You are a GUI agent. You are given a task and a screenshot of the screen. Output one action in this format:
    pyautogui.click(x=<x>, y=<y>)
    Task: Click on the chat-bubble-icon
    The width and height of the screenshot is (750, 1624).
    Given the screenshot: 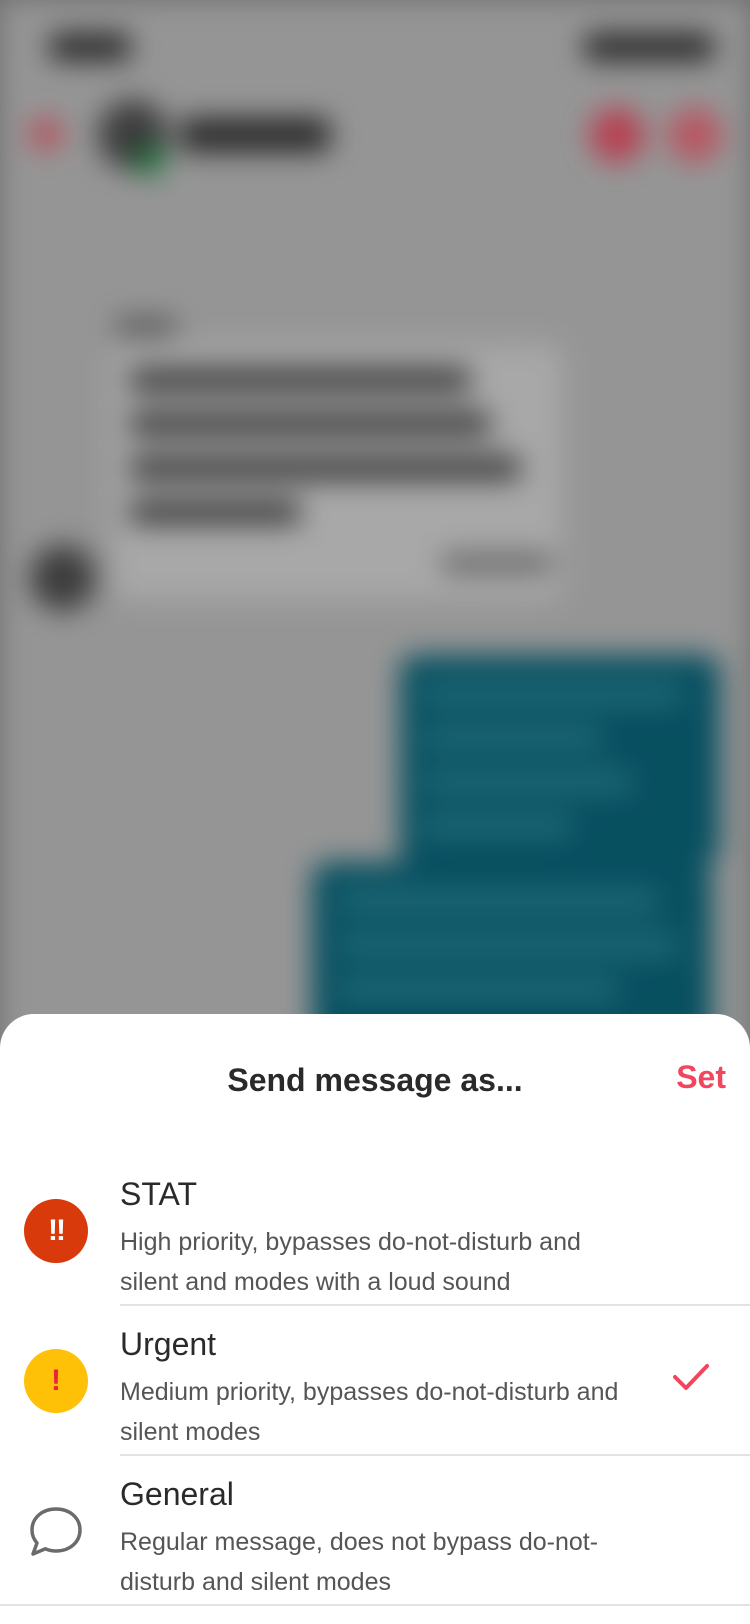 What is the action you would take?
    pyautogui.click(x=56, y=1531)
    